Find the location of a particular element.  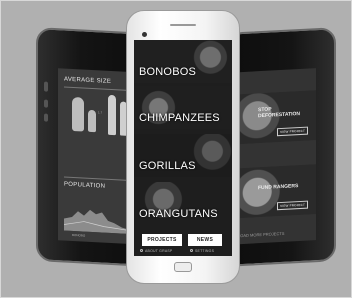

species-name: ORANGUTANS is located at coordinates (178, 214).